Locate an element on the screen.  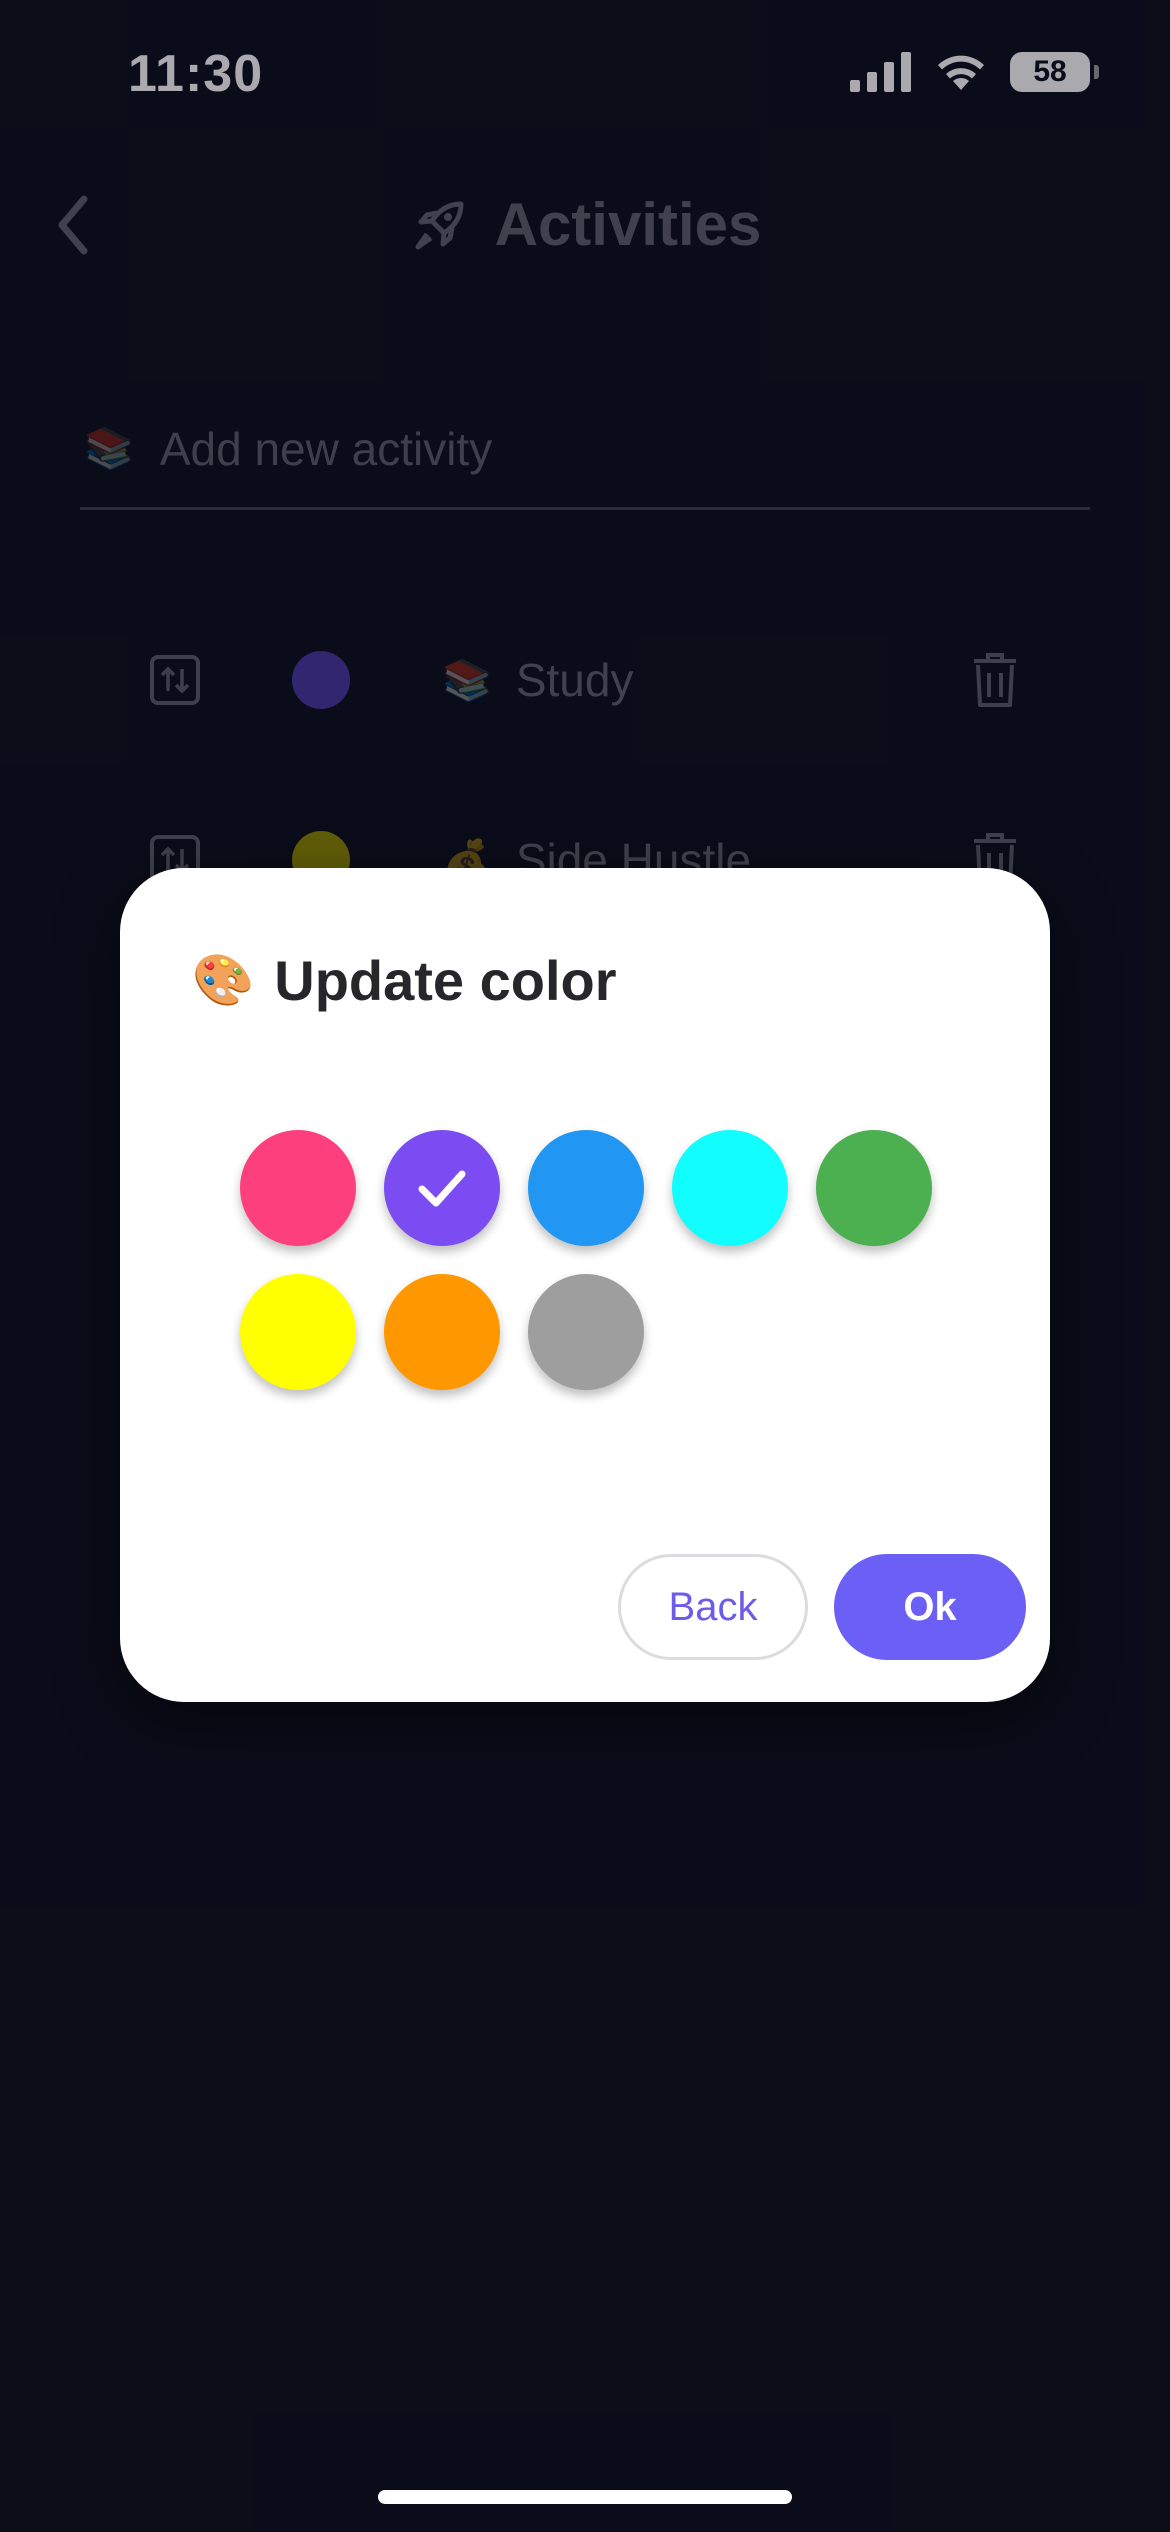
back-button: Back is located at coordinates (713, 1607).